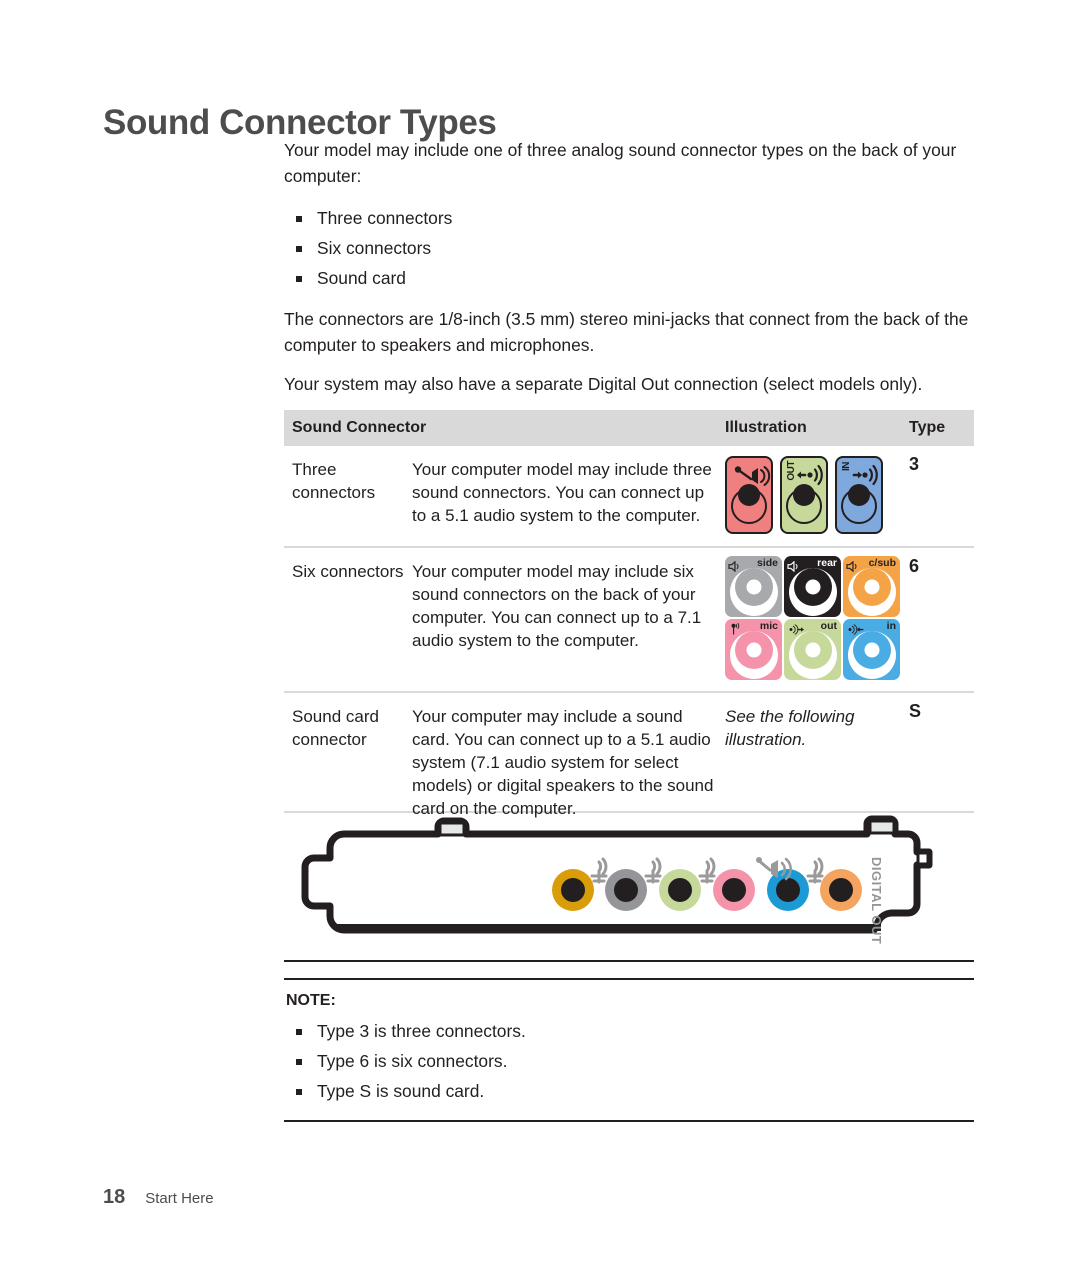  Describe the element at coordinates (790, 728) in the screenshot. I see `cell-illustration-text: See the following illustration.` at that location.